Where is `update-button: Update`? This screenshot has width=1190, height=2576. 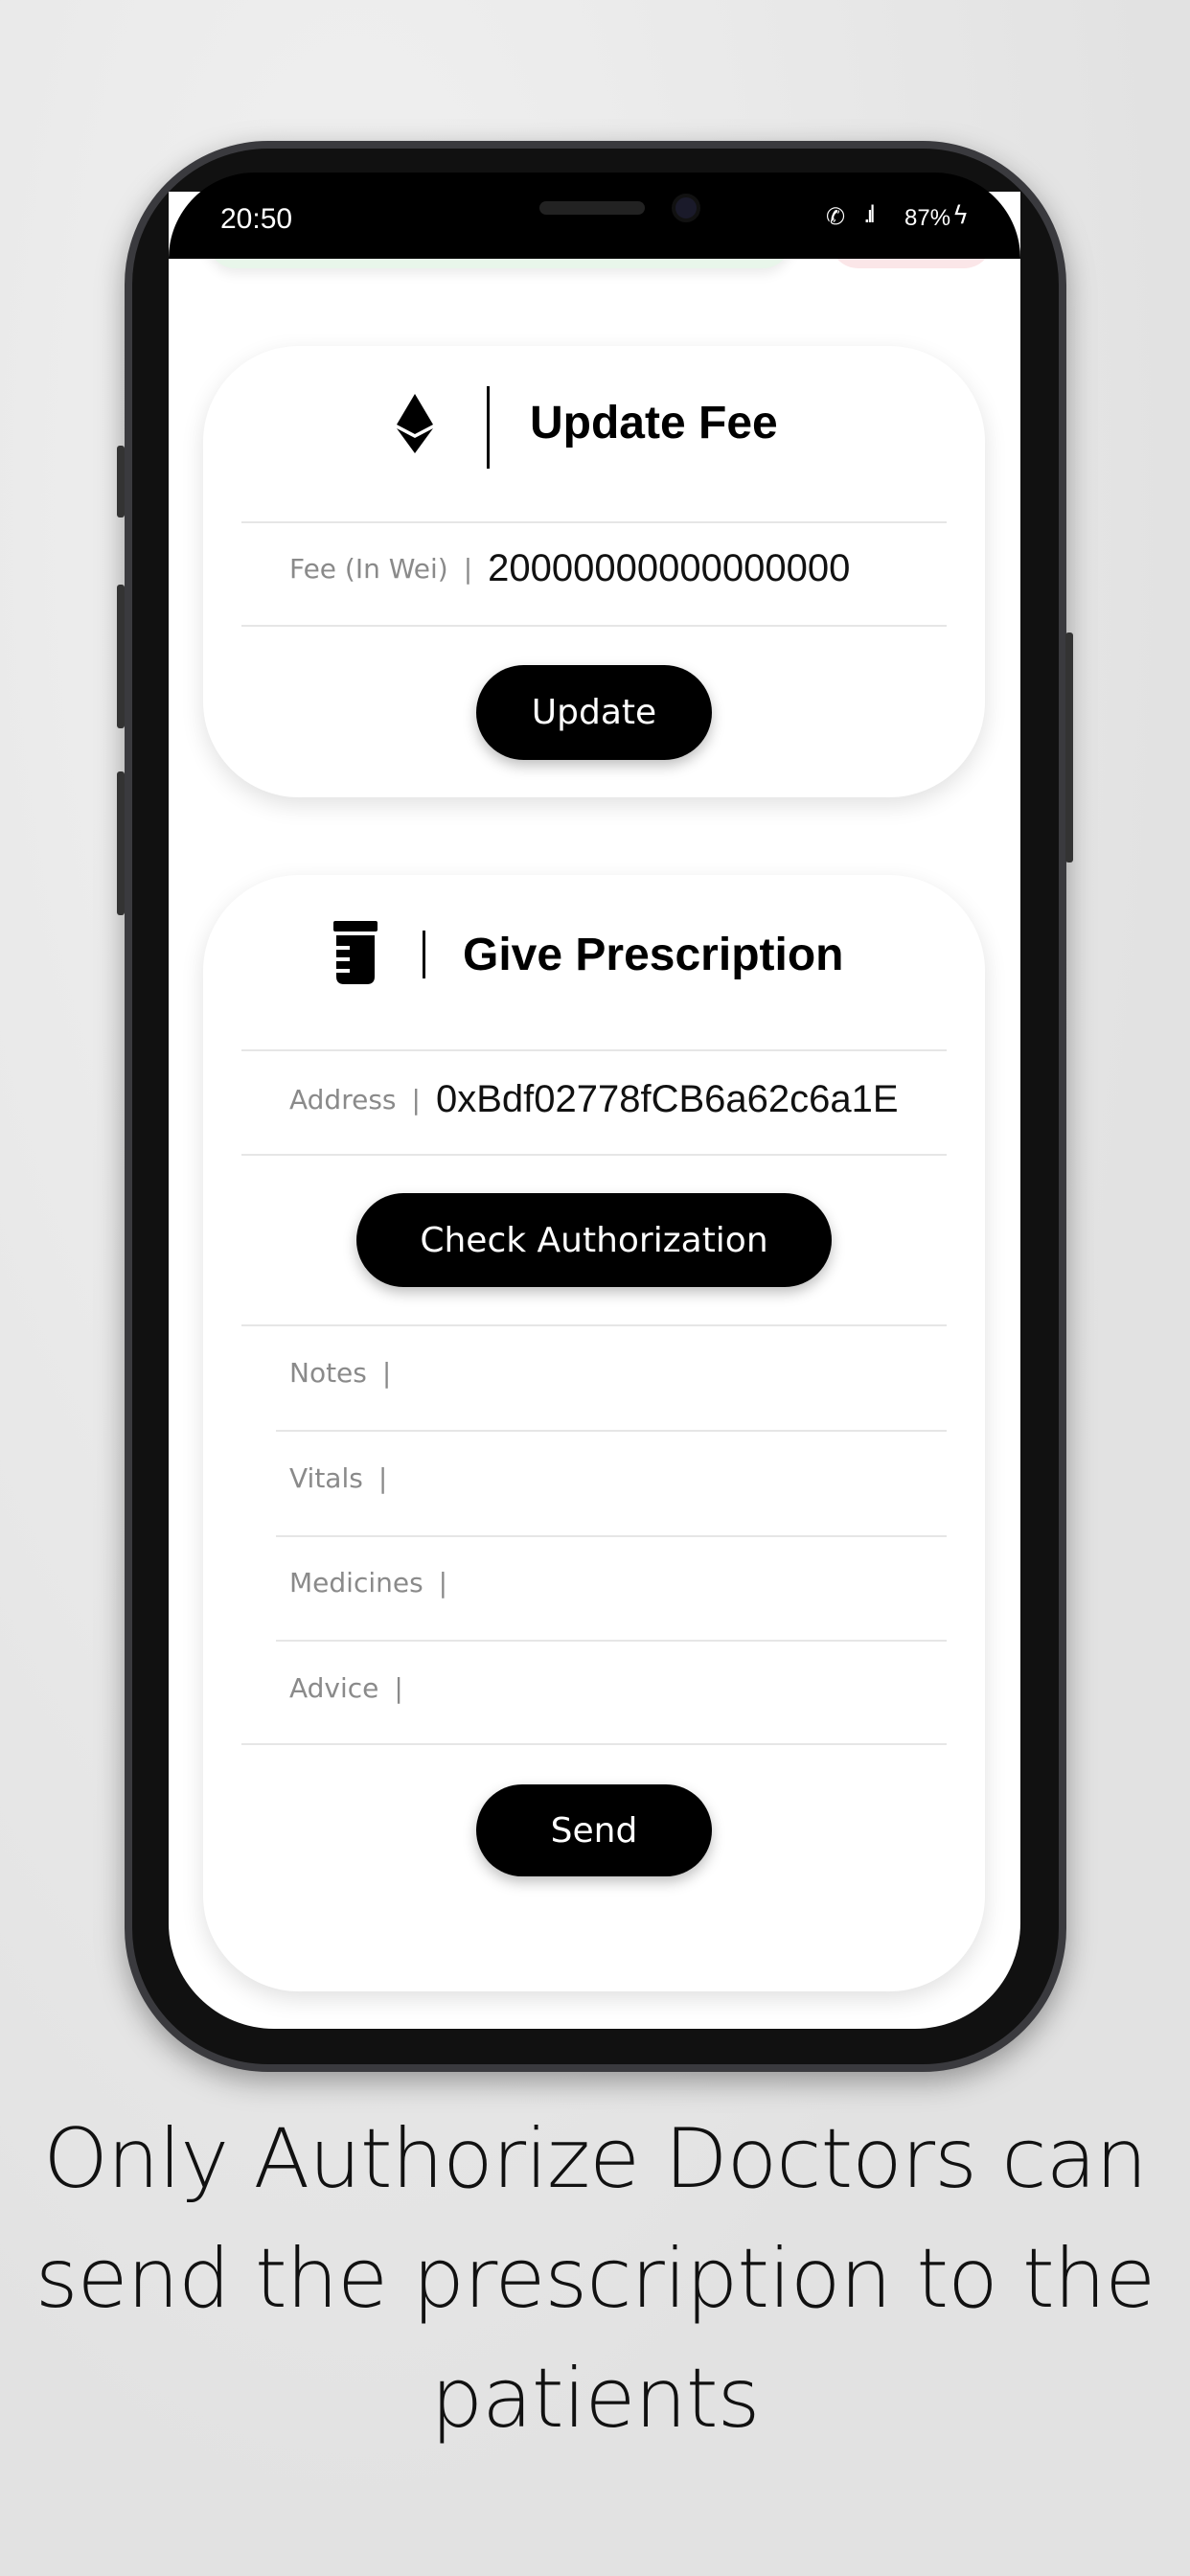
update-button: Update is located at coordinates (594, 712).